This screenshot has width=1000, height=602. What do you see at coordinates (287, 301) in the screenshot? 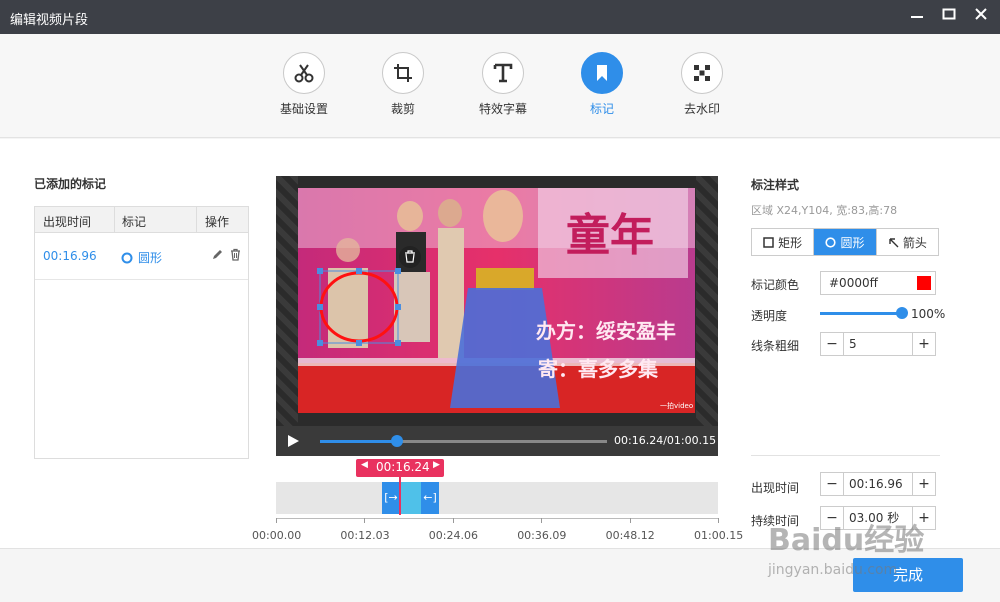
I see `letterbox-left` at bounding box center [287, 301].